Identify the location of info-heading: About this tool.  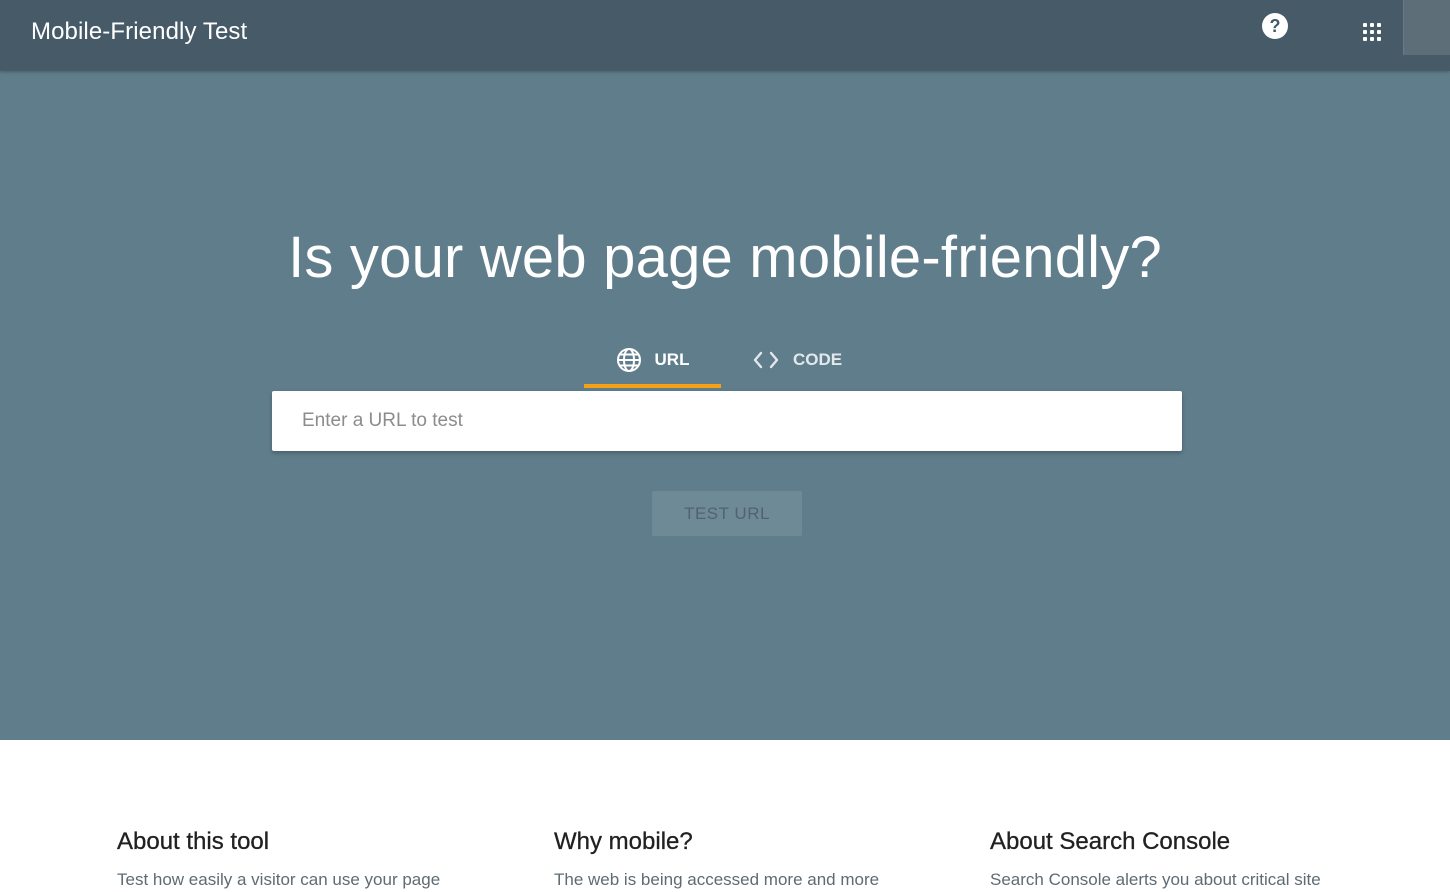
(193, 841).